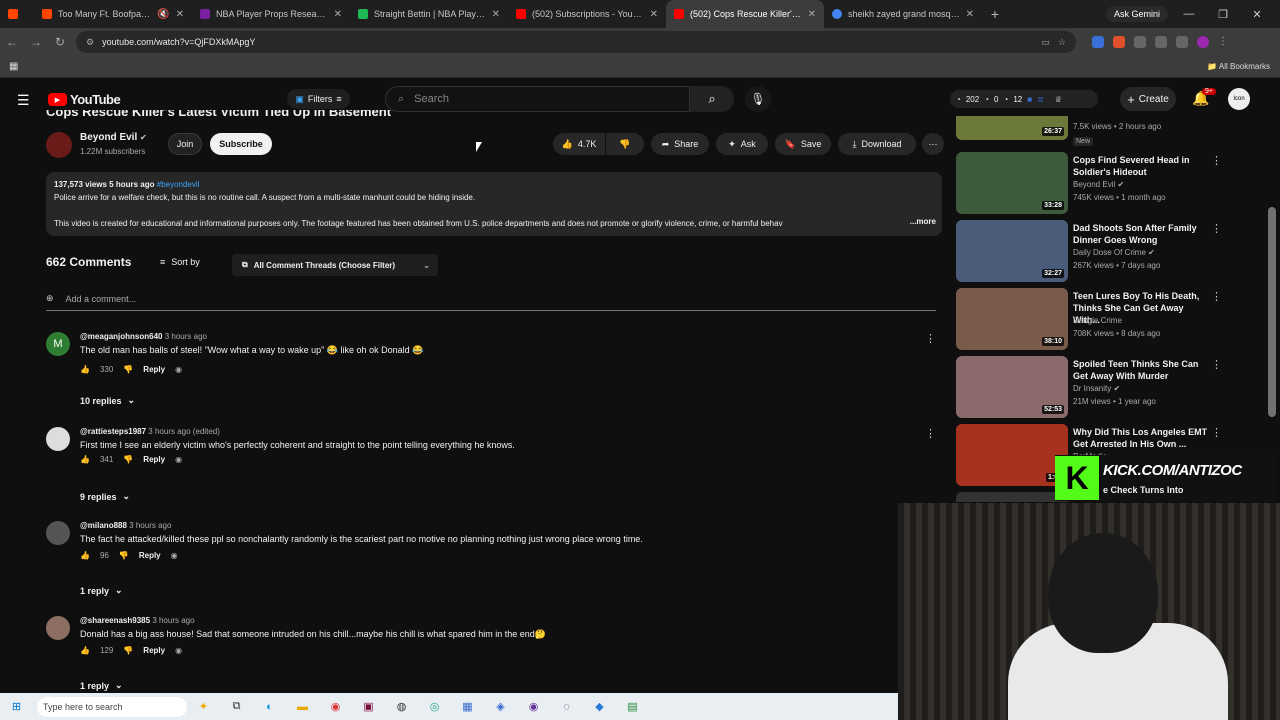 This screenshot has width=1280, height=720. I want to click on view-replies-button: 9 replies ⌄, so click(105, 496).